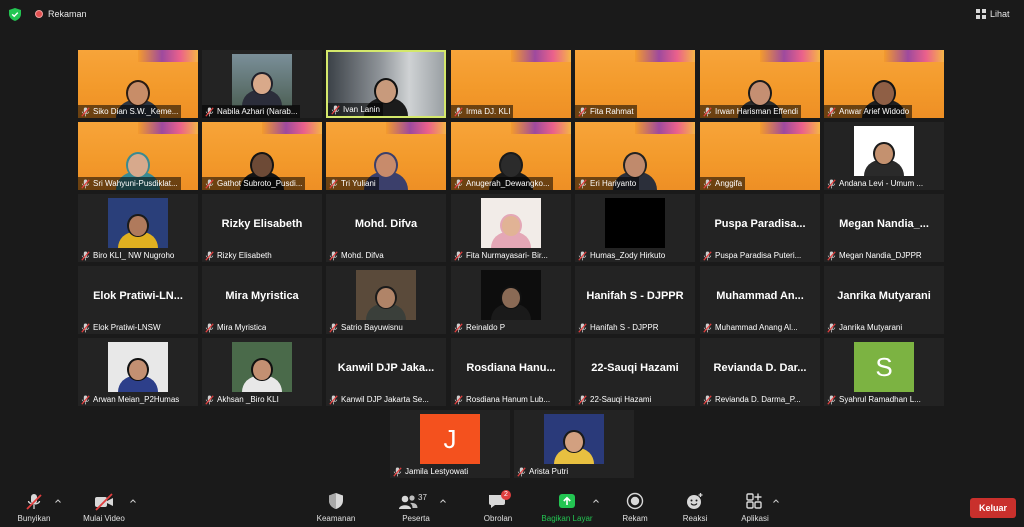  What do you see at coordinates (884, 296) in the screenshot?
I see `participant-display-name: Janrika Mutyarani` at bounding box center [884, 296].